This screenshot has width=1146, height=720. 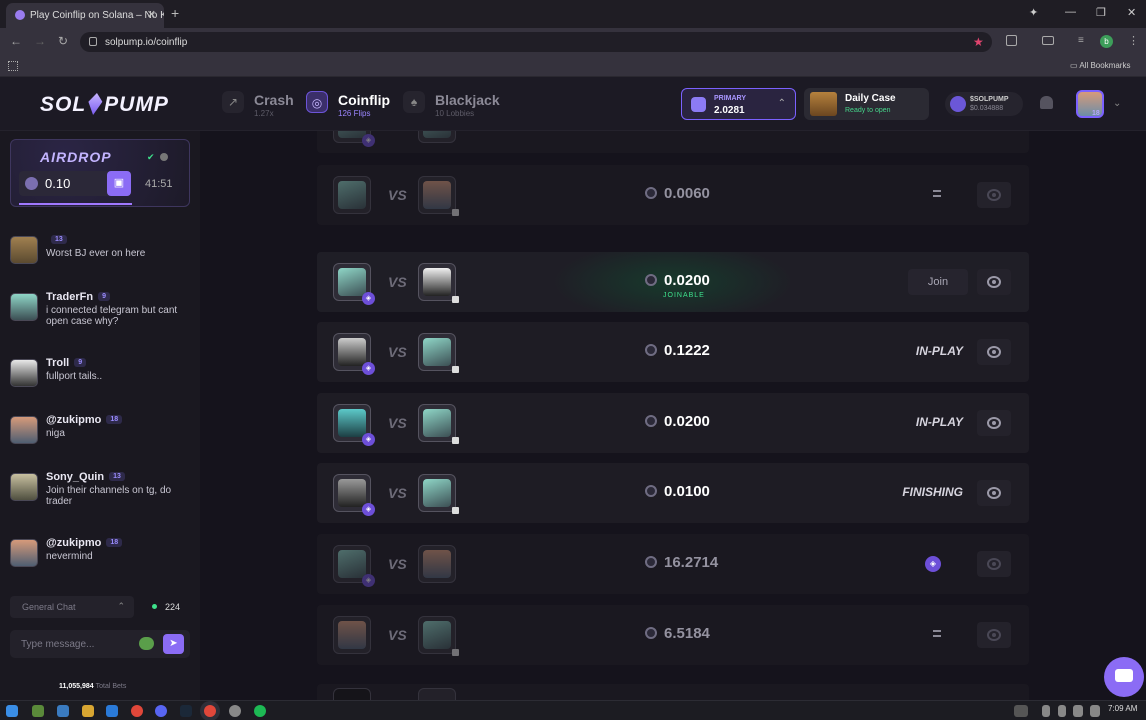 What do you see at coordinates (104, 105) in the screenshot?
I see `site-logo: SOL PUMP` at bounding box center [104, 105].